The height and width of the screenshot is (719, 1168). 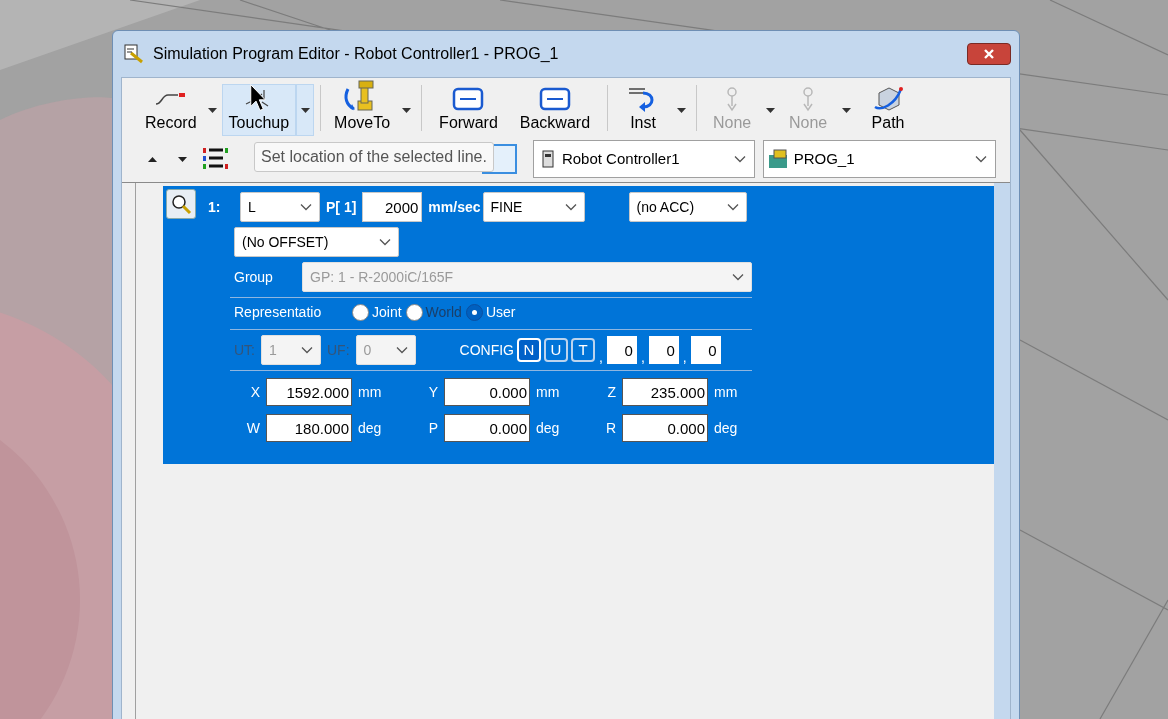 What do you see at coordinates (665, 392) in the screenshot?
I see `coordinate-field: 235.000` at bounding box center [665, 392].